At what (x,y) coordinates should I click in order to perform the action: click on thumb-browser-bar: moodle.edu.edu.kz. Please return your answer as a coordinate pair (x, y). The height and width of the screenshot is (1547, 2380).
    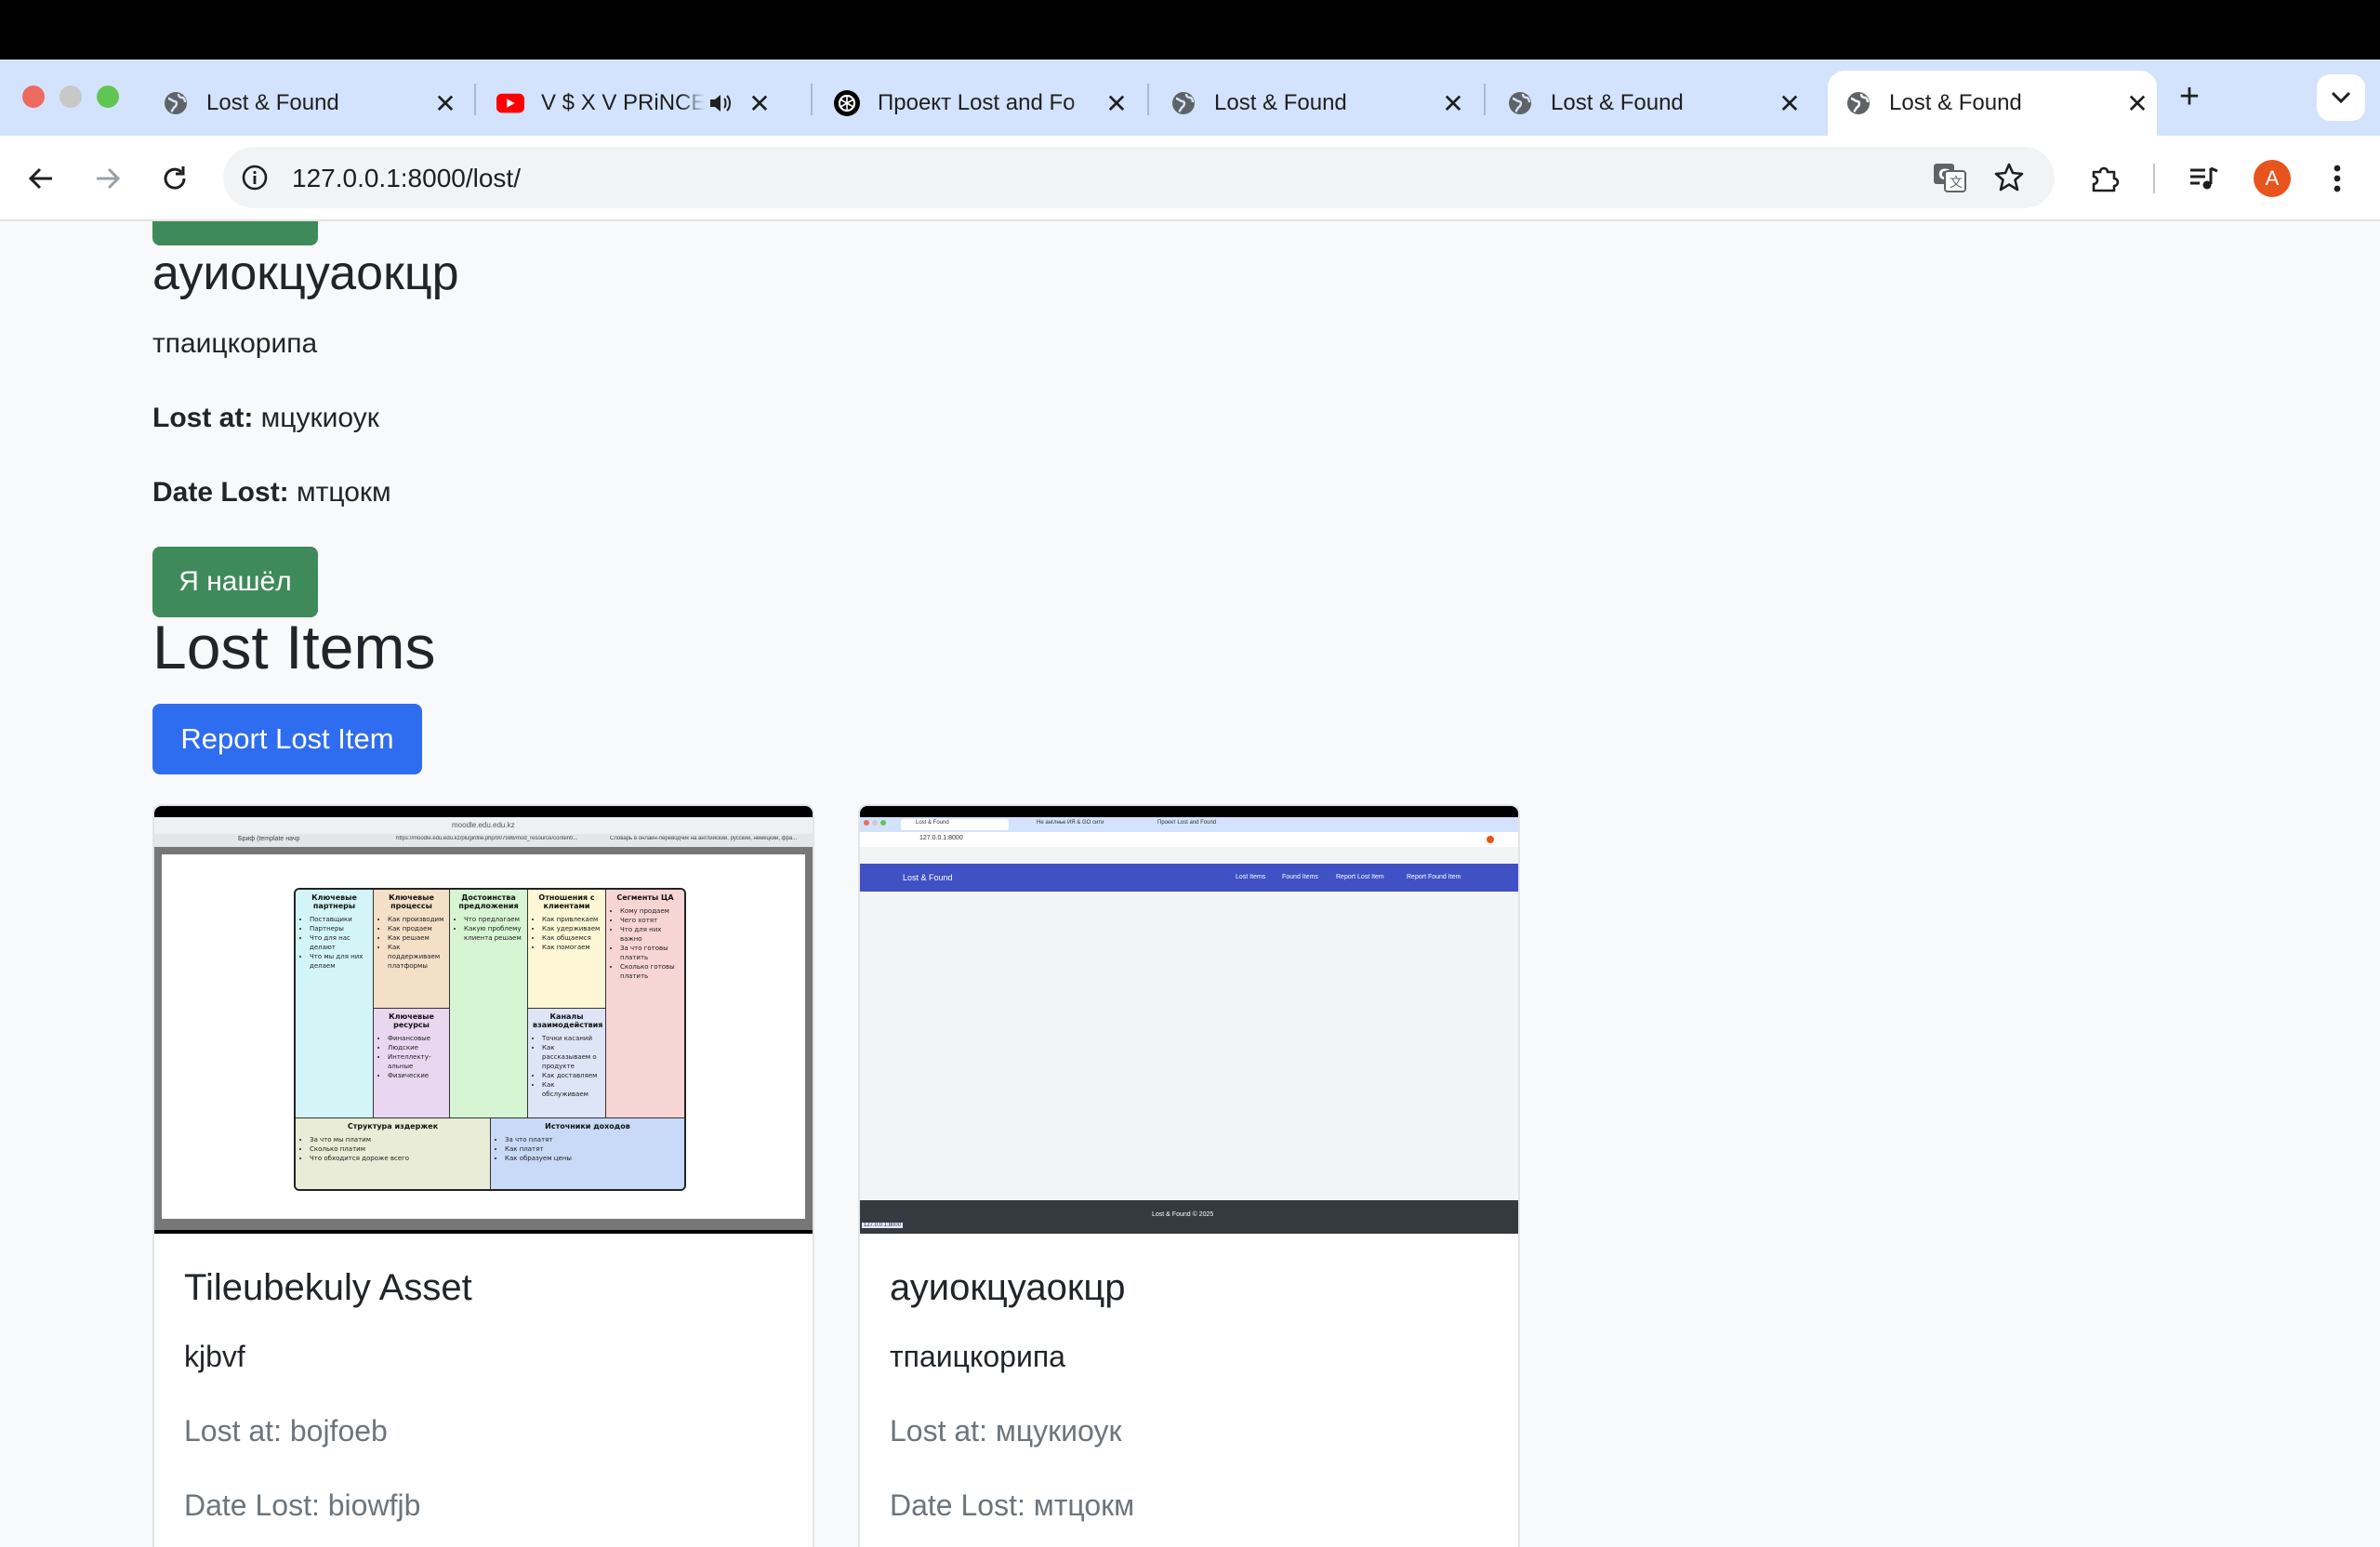
    Looking at the image, I should click on (483, 825).